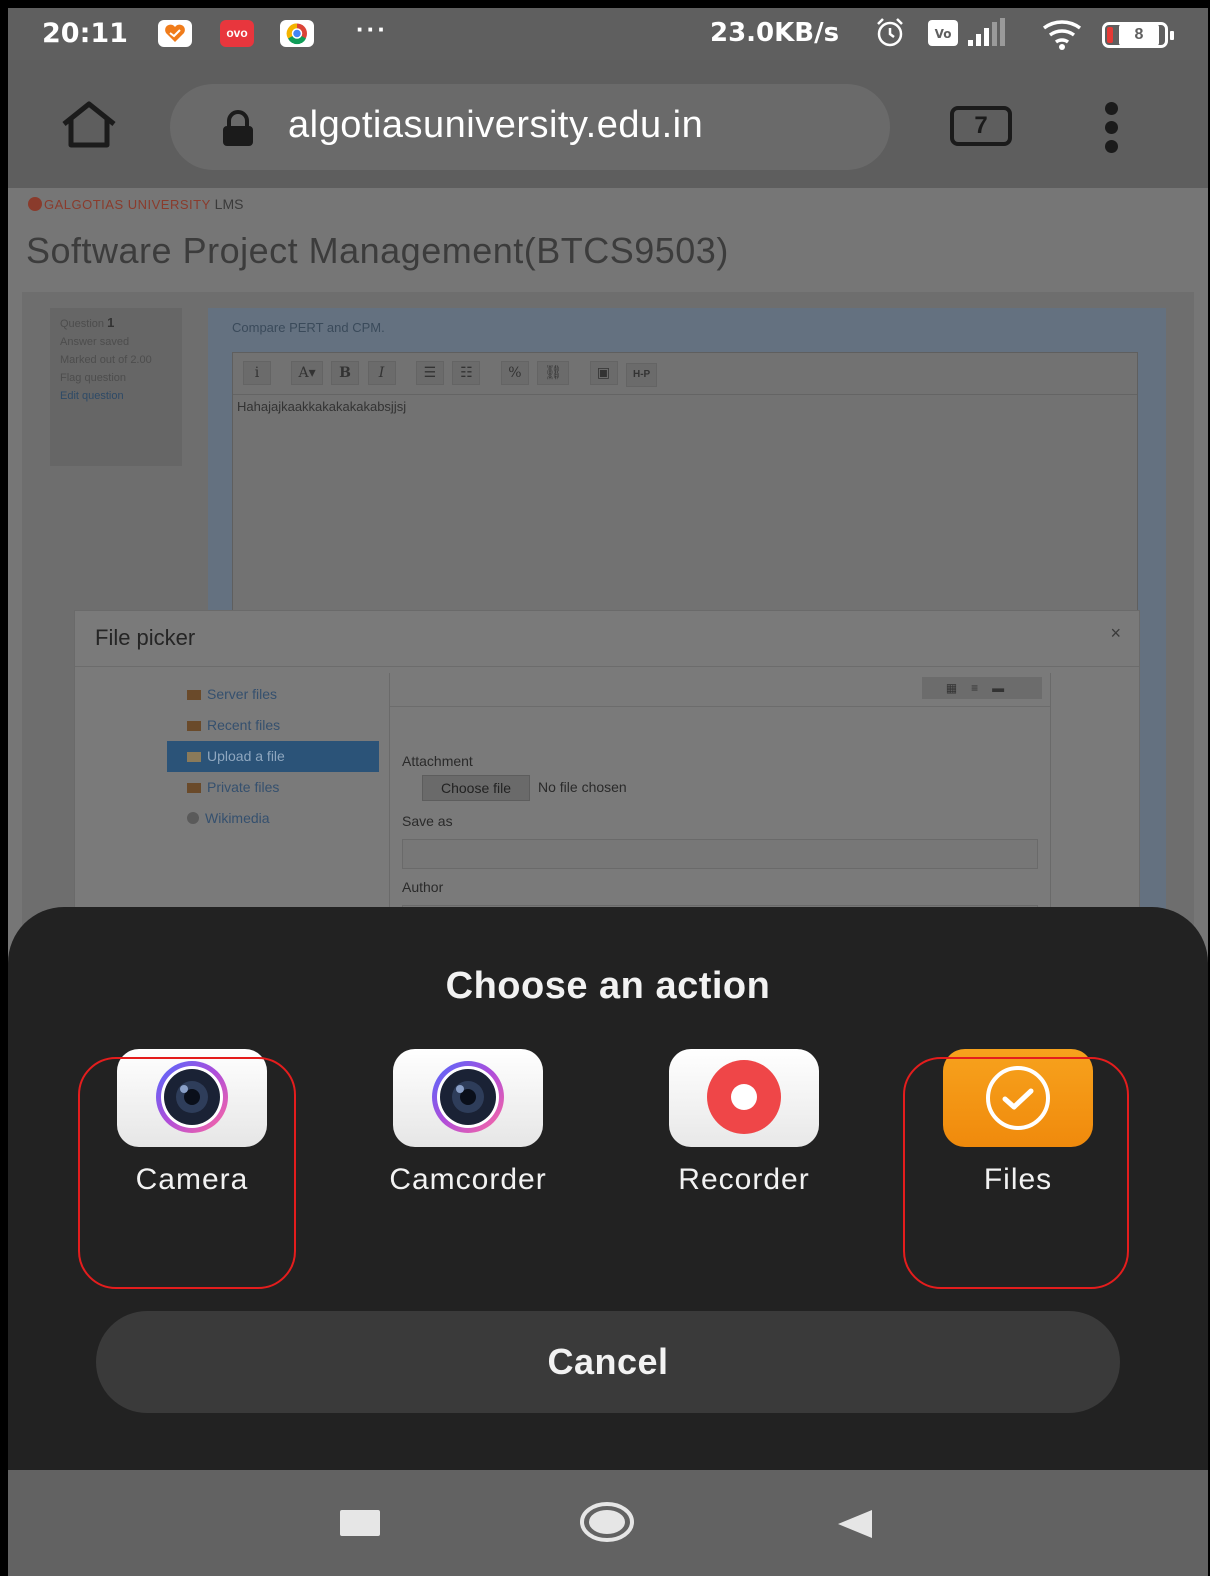 The width and height of the screenshot is (1210, 1576). I want to click on recent-files-icon, so click(194, 726).